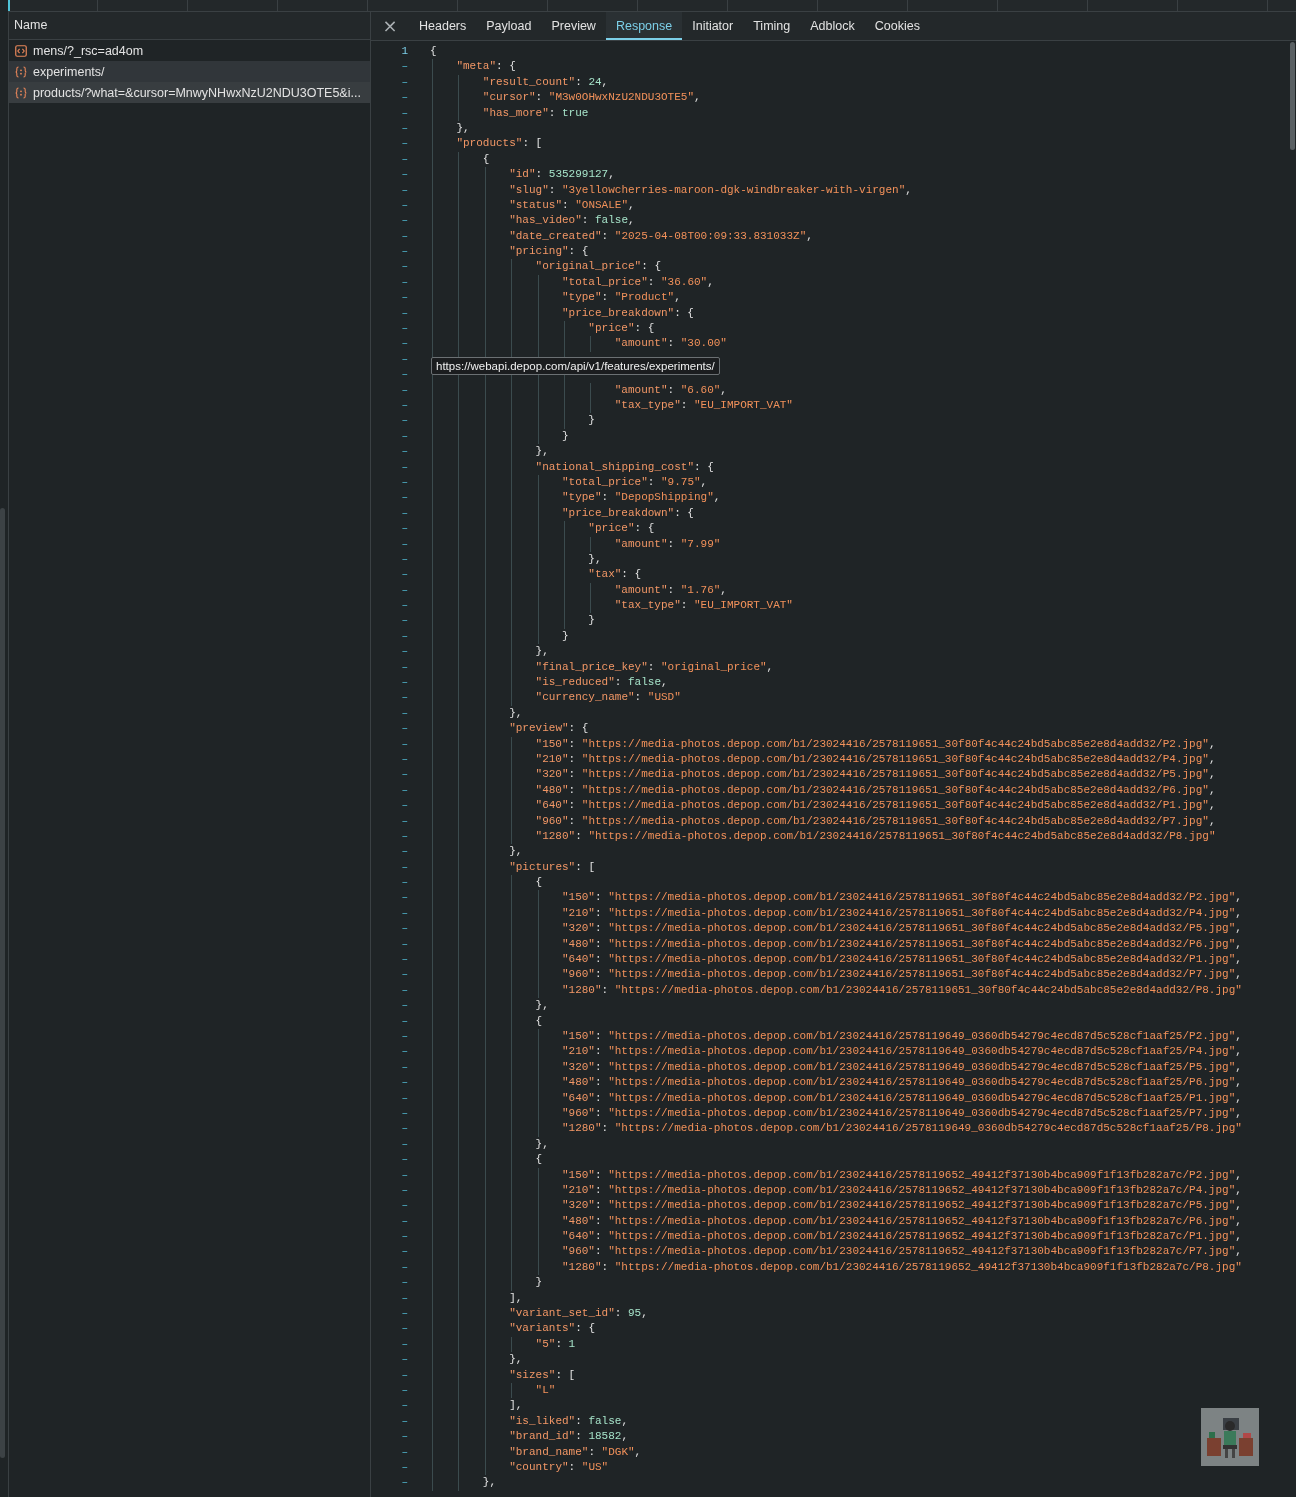 This screenshot has width=1296, height=1497. I want to click on tab: Adblock, so click(832, 26).